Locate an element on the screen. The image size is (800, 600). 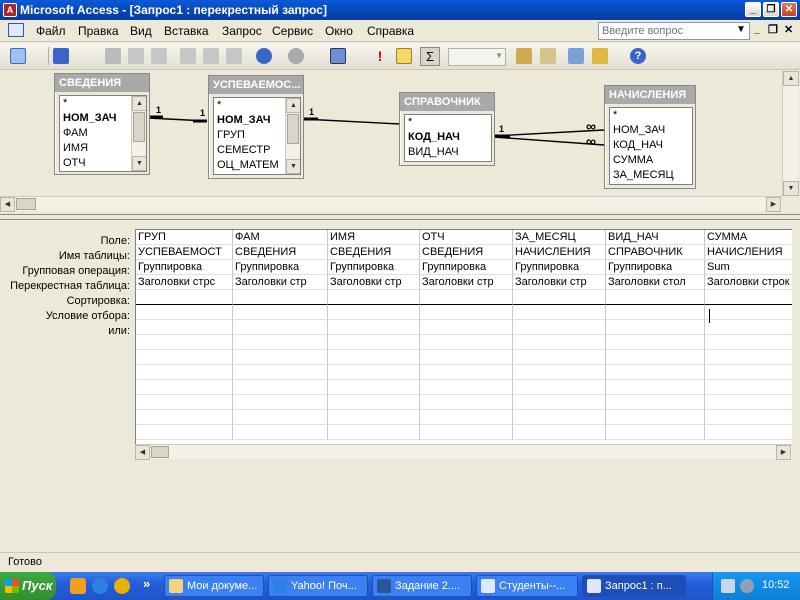
field-item: НОМ_ЗАЧ is located at coordinates (651, 130).